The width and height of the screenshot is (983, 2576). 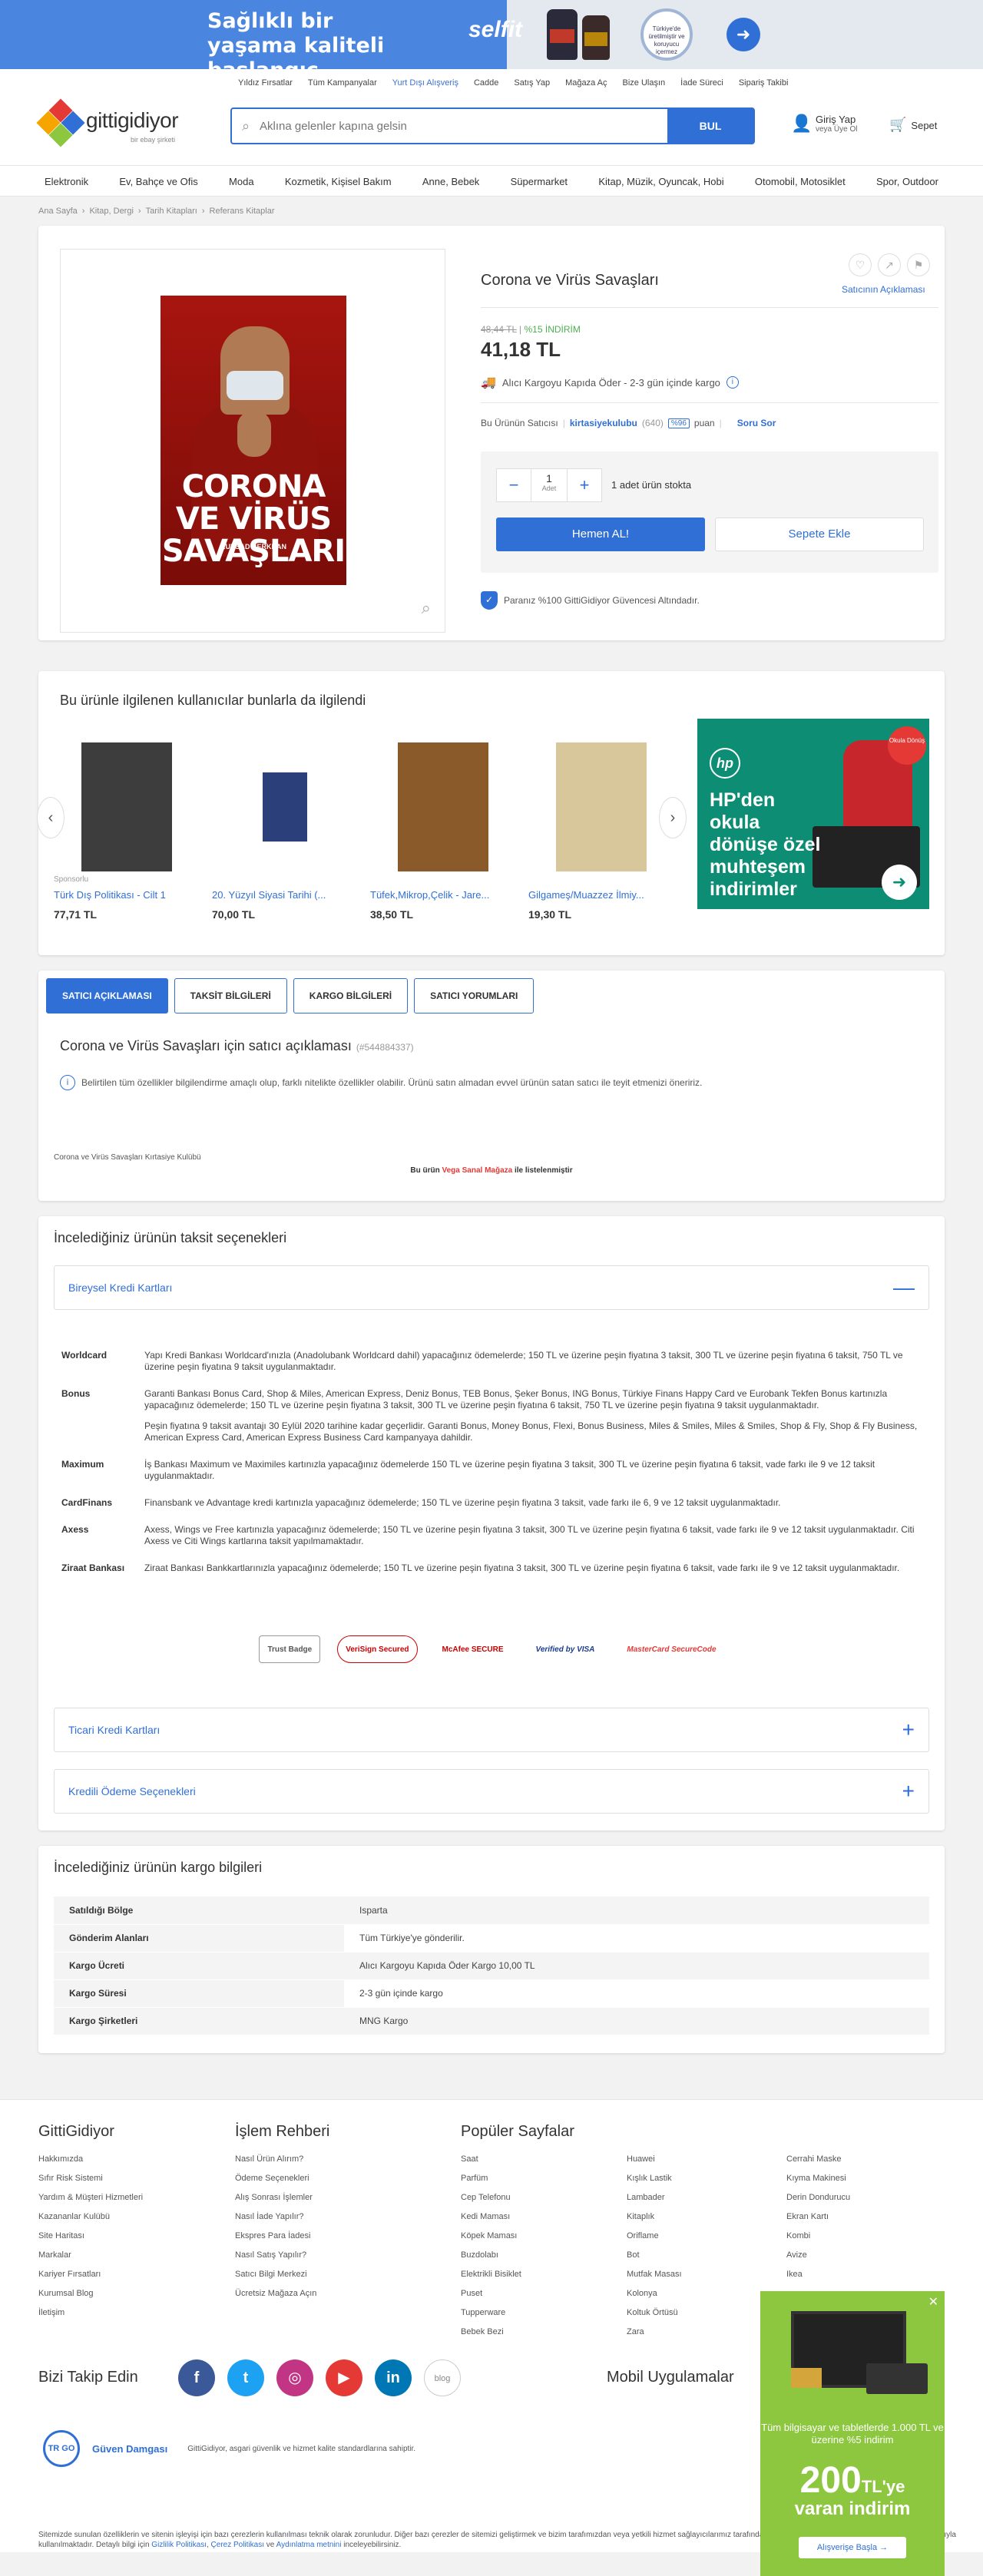 What do you see at coordinates (818, 2164) in the screenshot?
I see `footer-link: Cerrahi Maske` at bounding box center [818, 2164].